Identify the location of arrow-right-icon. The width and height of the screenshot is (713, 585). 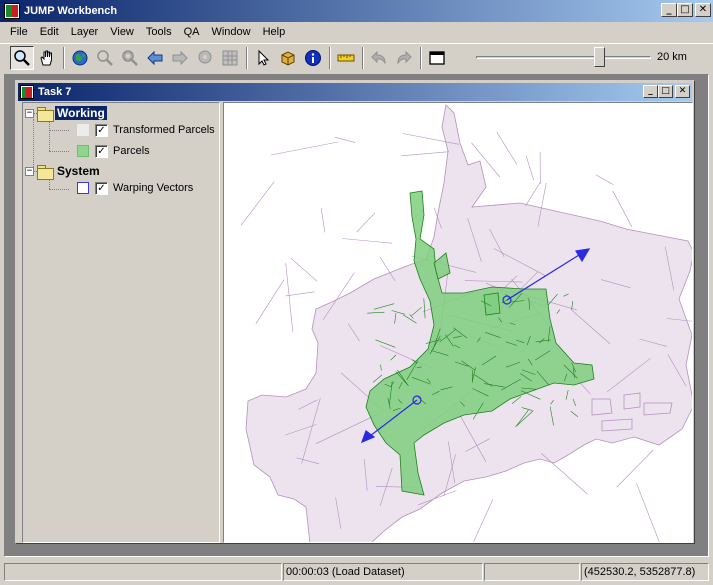
(180, 57).